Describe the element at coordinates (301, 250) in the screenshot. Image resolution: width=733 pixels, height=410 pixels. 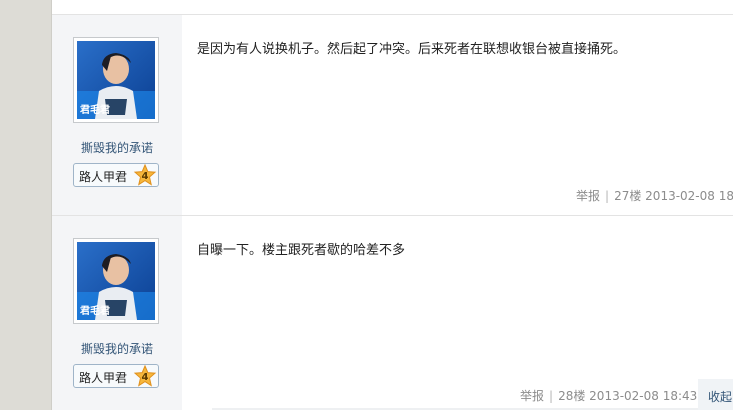
I see `post-content: 自曝一下。楼主跟死者歇的哈差不多` at that location.